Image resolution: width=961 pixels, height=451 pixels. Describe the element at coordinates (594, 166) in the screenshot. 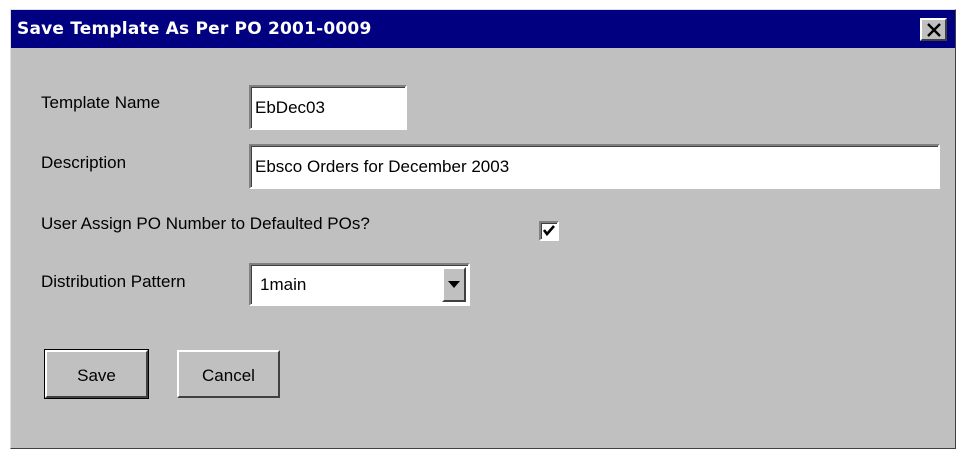

I see `description-field` at that location.